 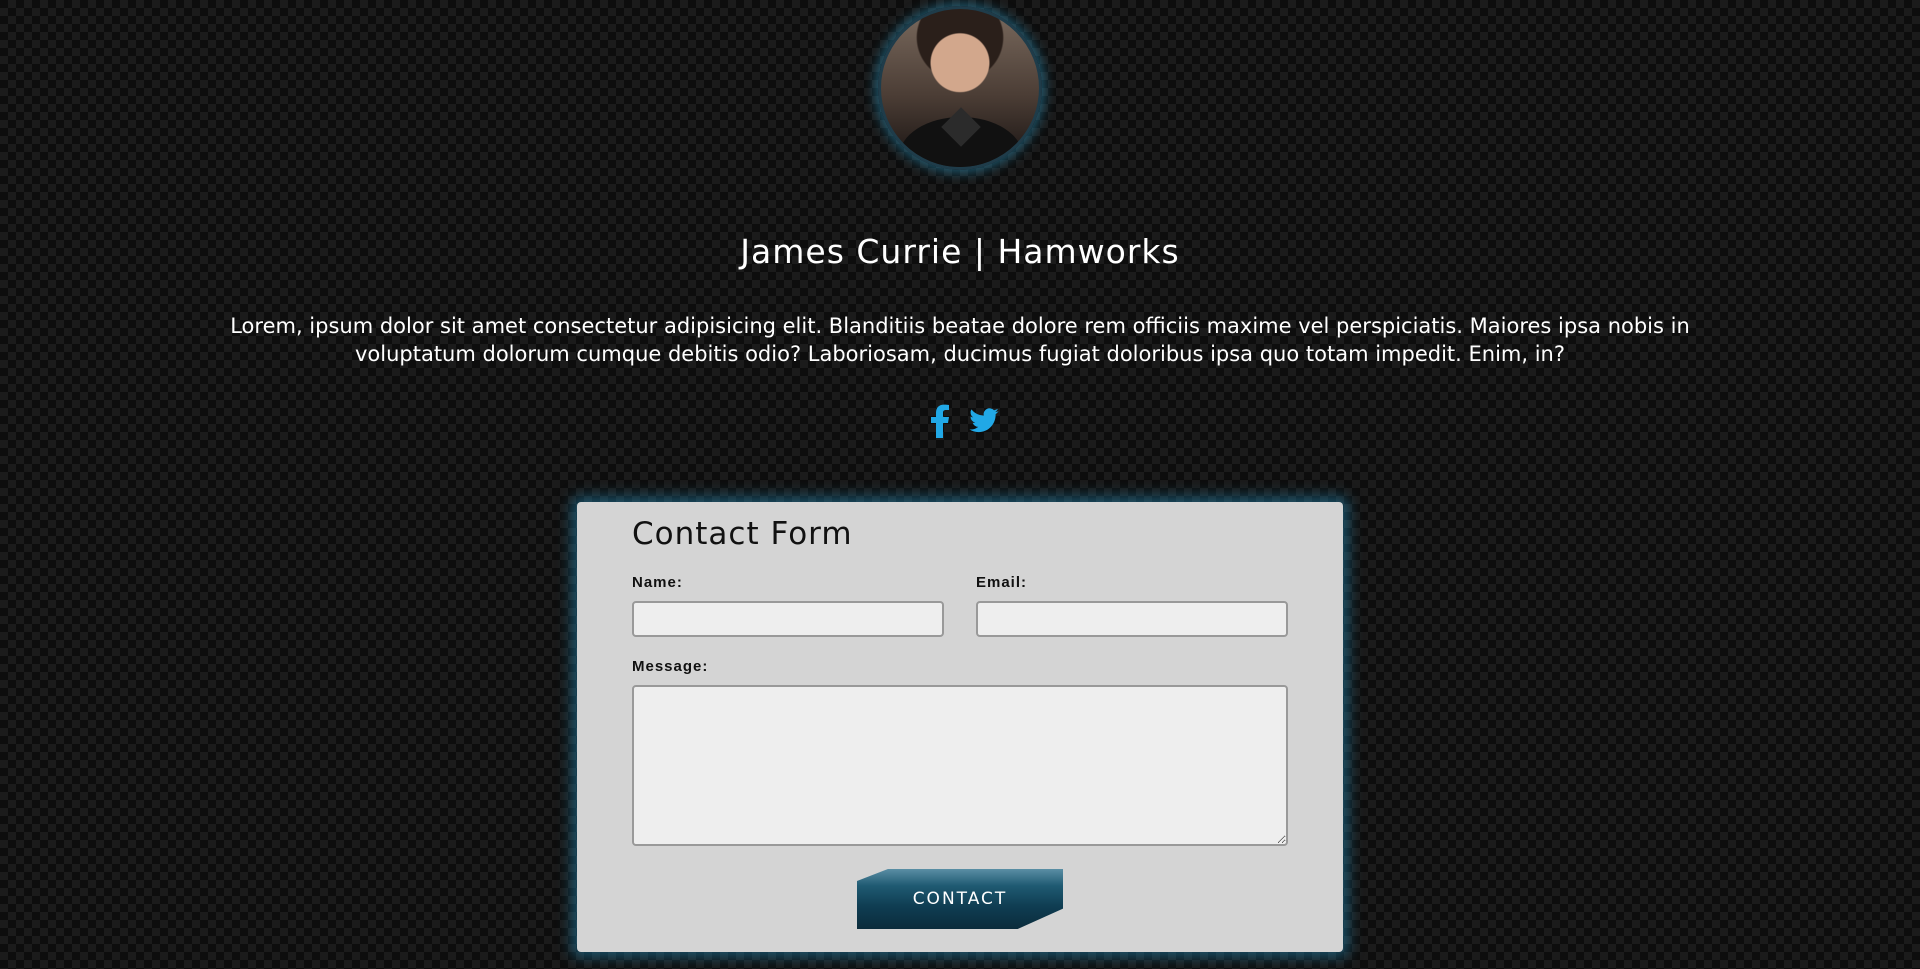 What do you see at coordinates (788, 619) in the screenshot?
I see `name-field` at bounding box center [788, 619].